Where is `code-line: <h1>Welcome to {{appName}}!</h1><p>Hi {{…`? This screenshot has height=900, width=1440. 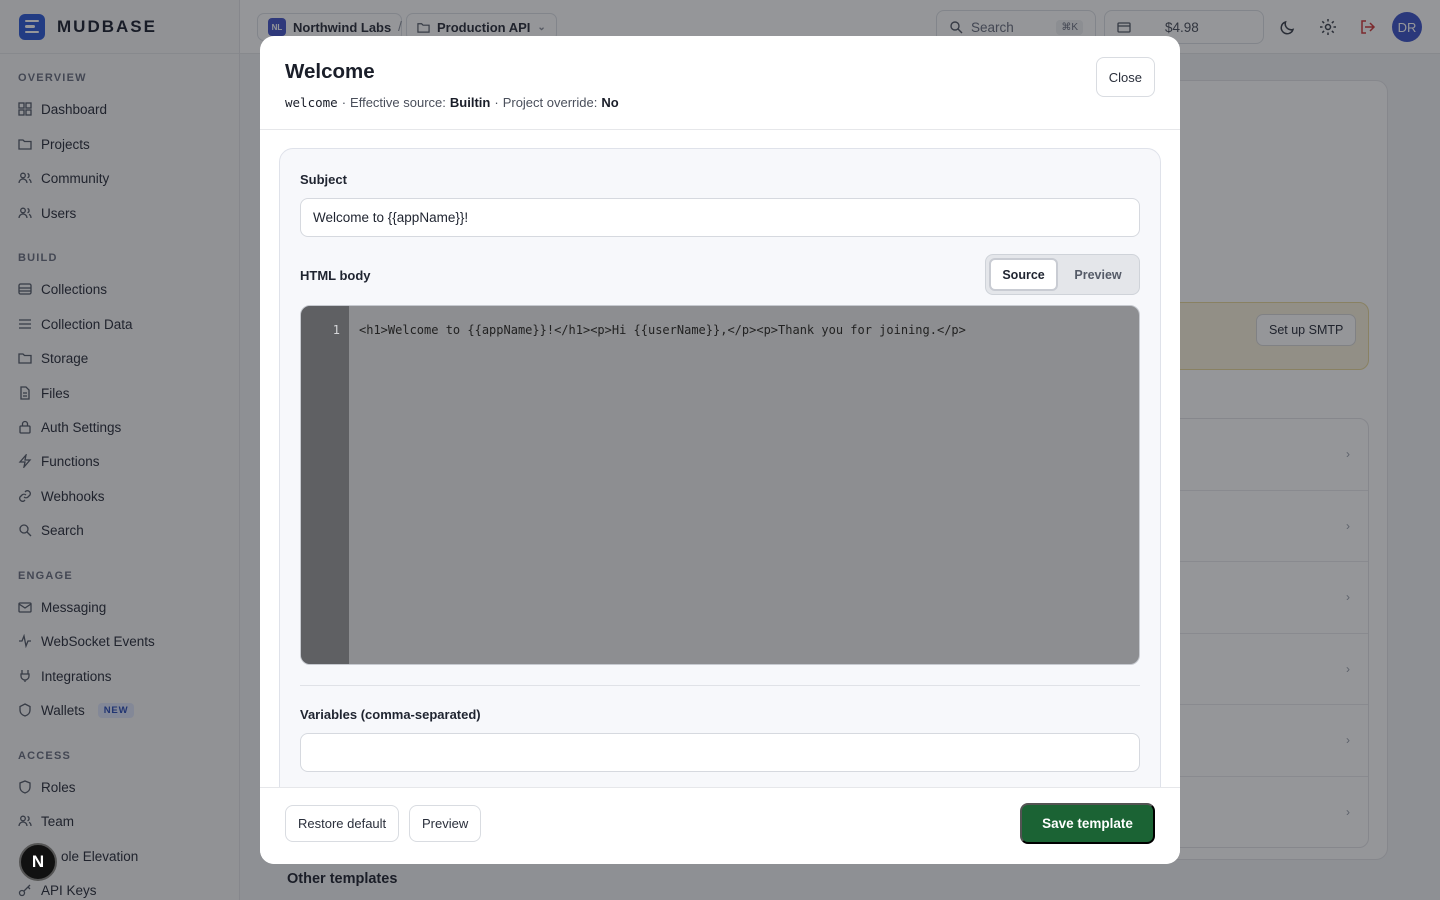
code-line: <h1>Welcome to {{appName}}!</h1><p>Hi {{… is located at coordinates (662, 330).